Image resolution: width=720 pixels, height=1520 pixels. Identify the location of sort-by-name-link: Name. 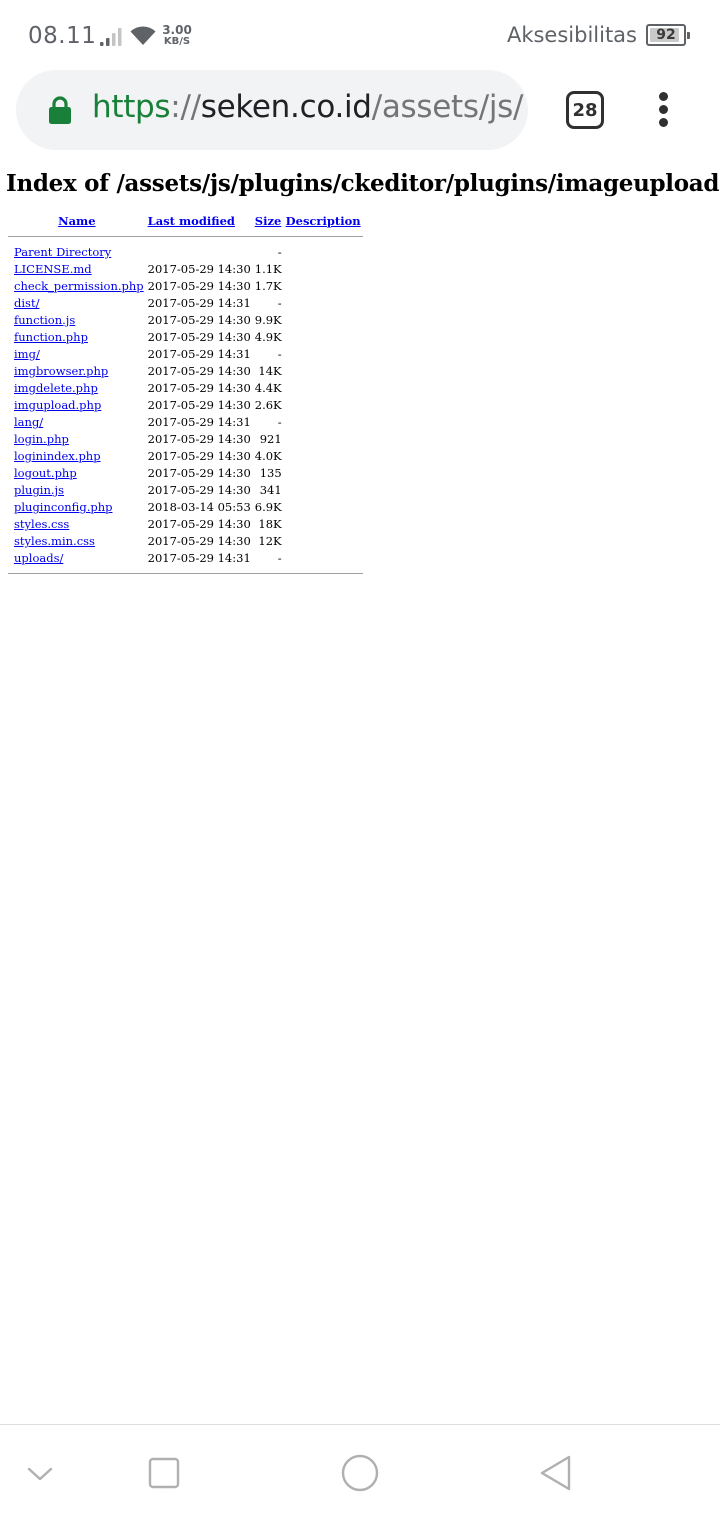
(76, 221).